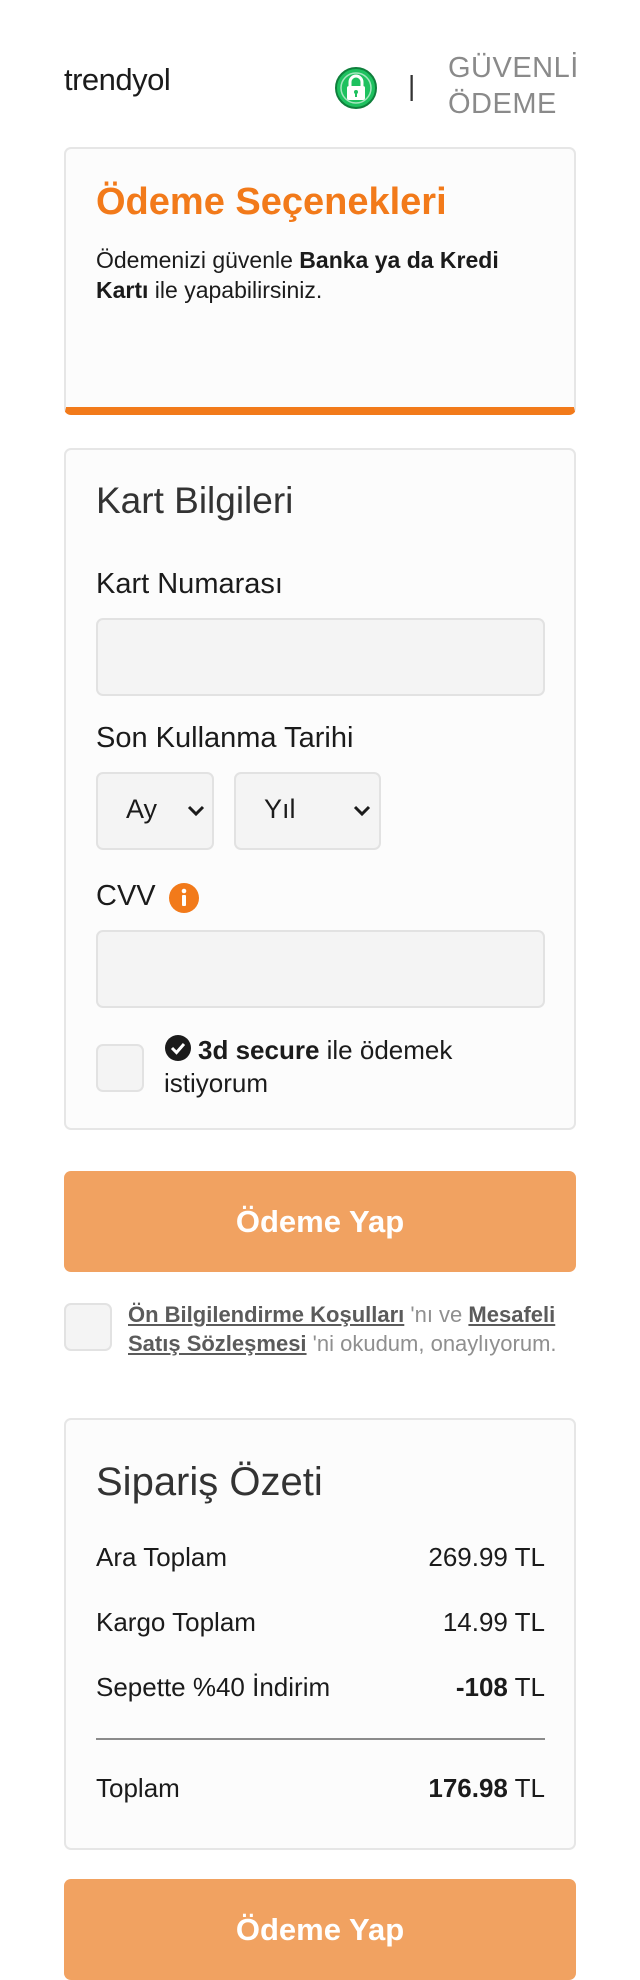 The width and height of the screenshot is (640, 1980). What do you see at coordinates (178, 1048) in the screenshot?
I see `check-circle-icon` at bounding box center [178, 1048].